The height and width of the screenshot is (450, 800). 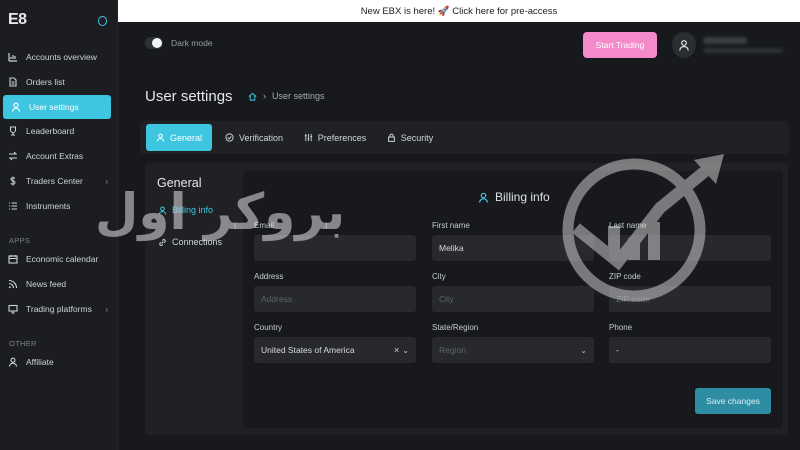 What do you see at coordinates (13, 131) in the screenshot?
I see `trophy-icon` at bounding box center [13, 131].